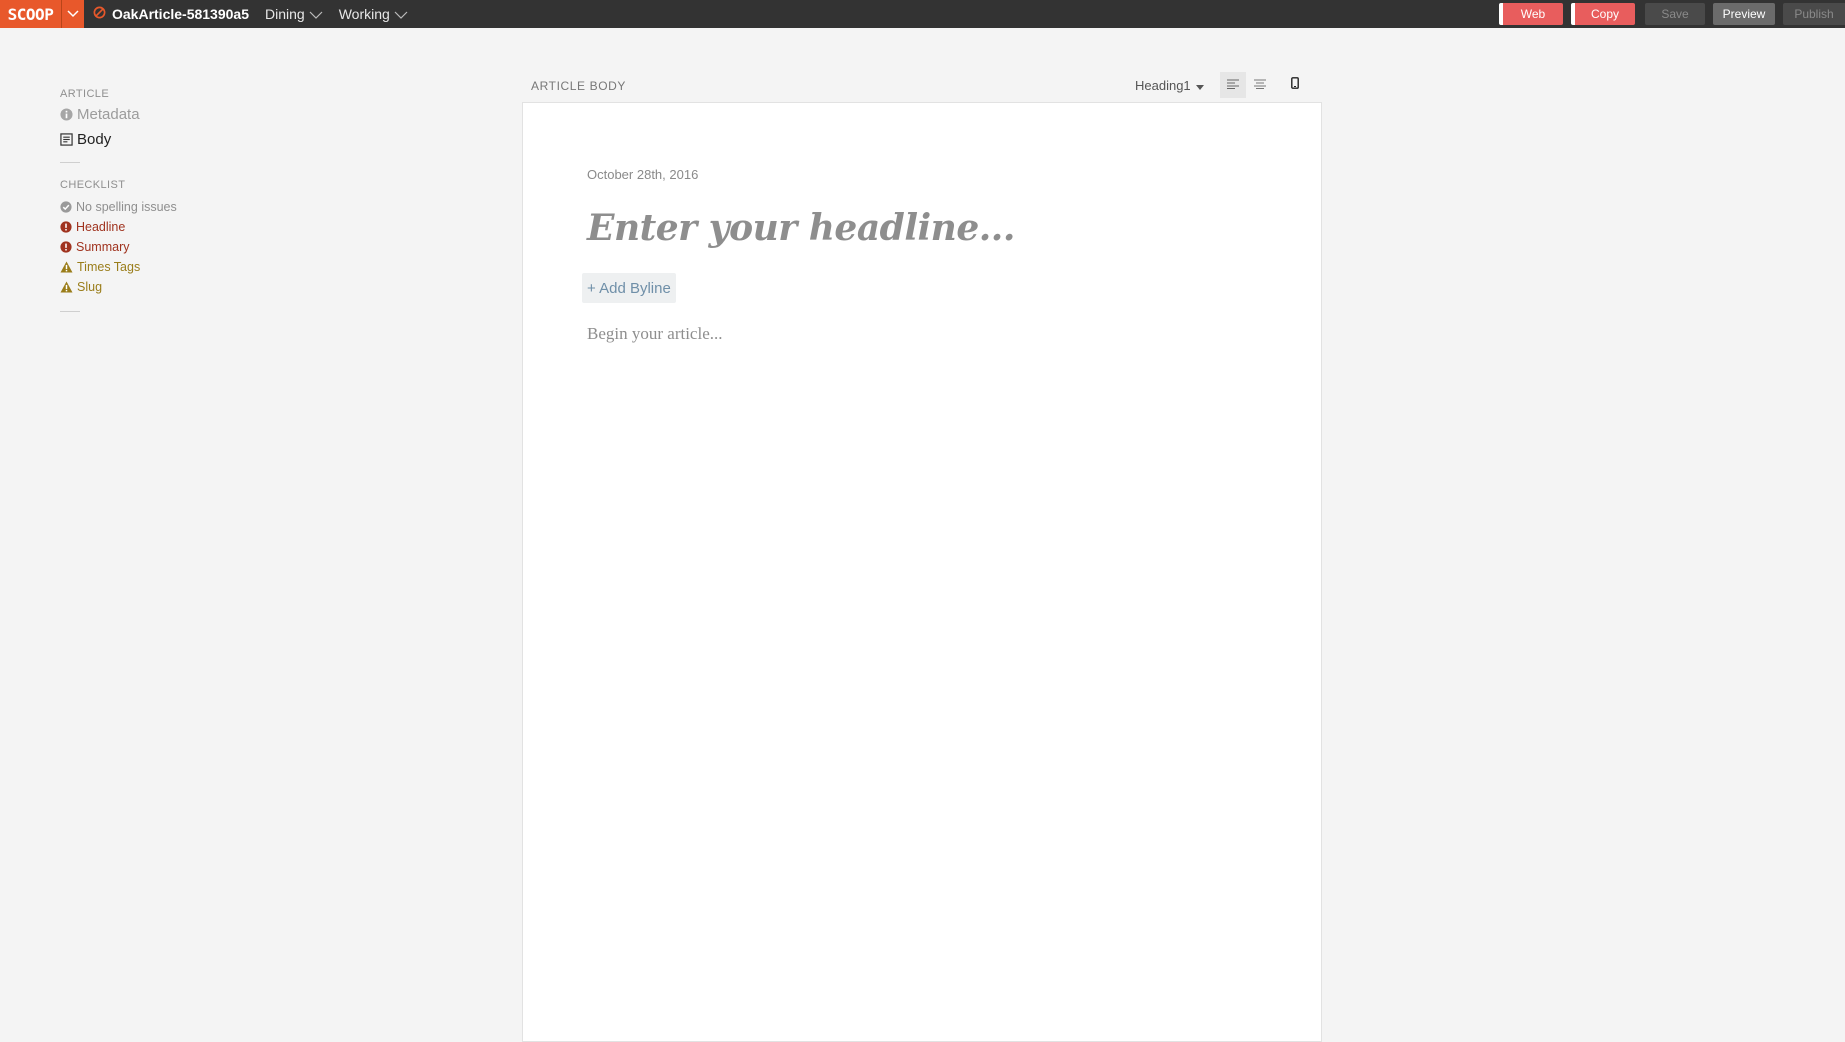 This screenshot has width=1845, height=1042. I want to click on sidebar-item-label: Body, so click(94, 139).